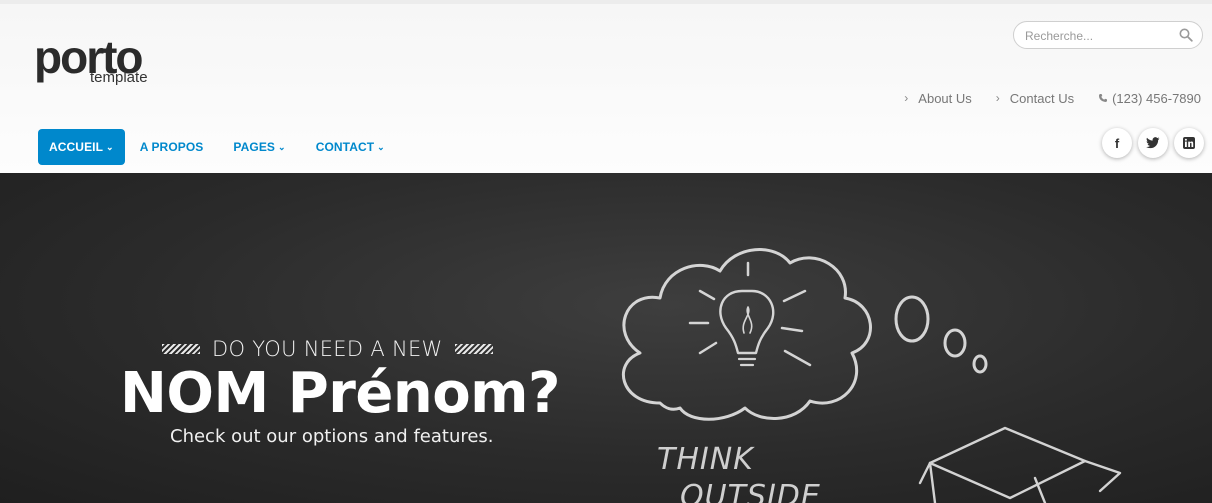 The width and height of the screenshot is (1212, 503). I want to click on search-input, so click(1100, 36).